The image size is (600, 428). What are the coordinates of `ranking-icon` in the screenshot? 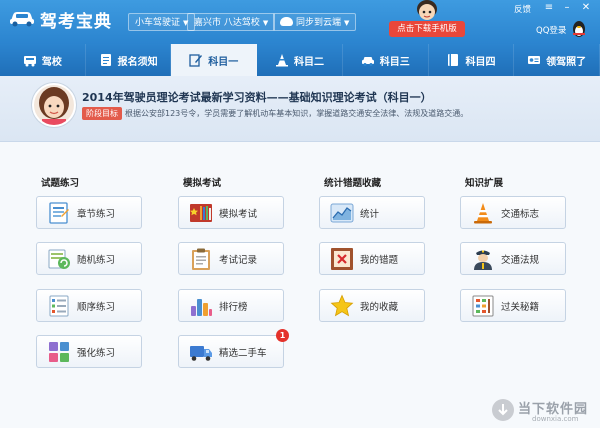 It's located at (201, 307).